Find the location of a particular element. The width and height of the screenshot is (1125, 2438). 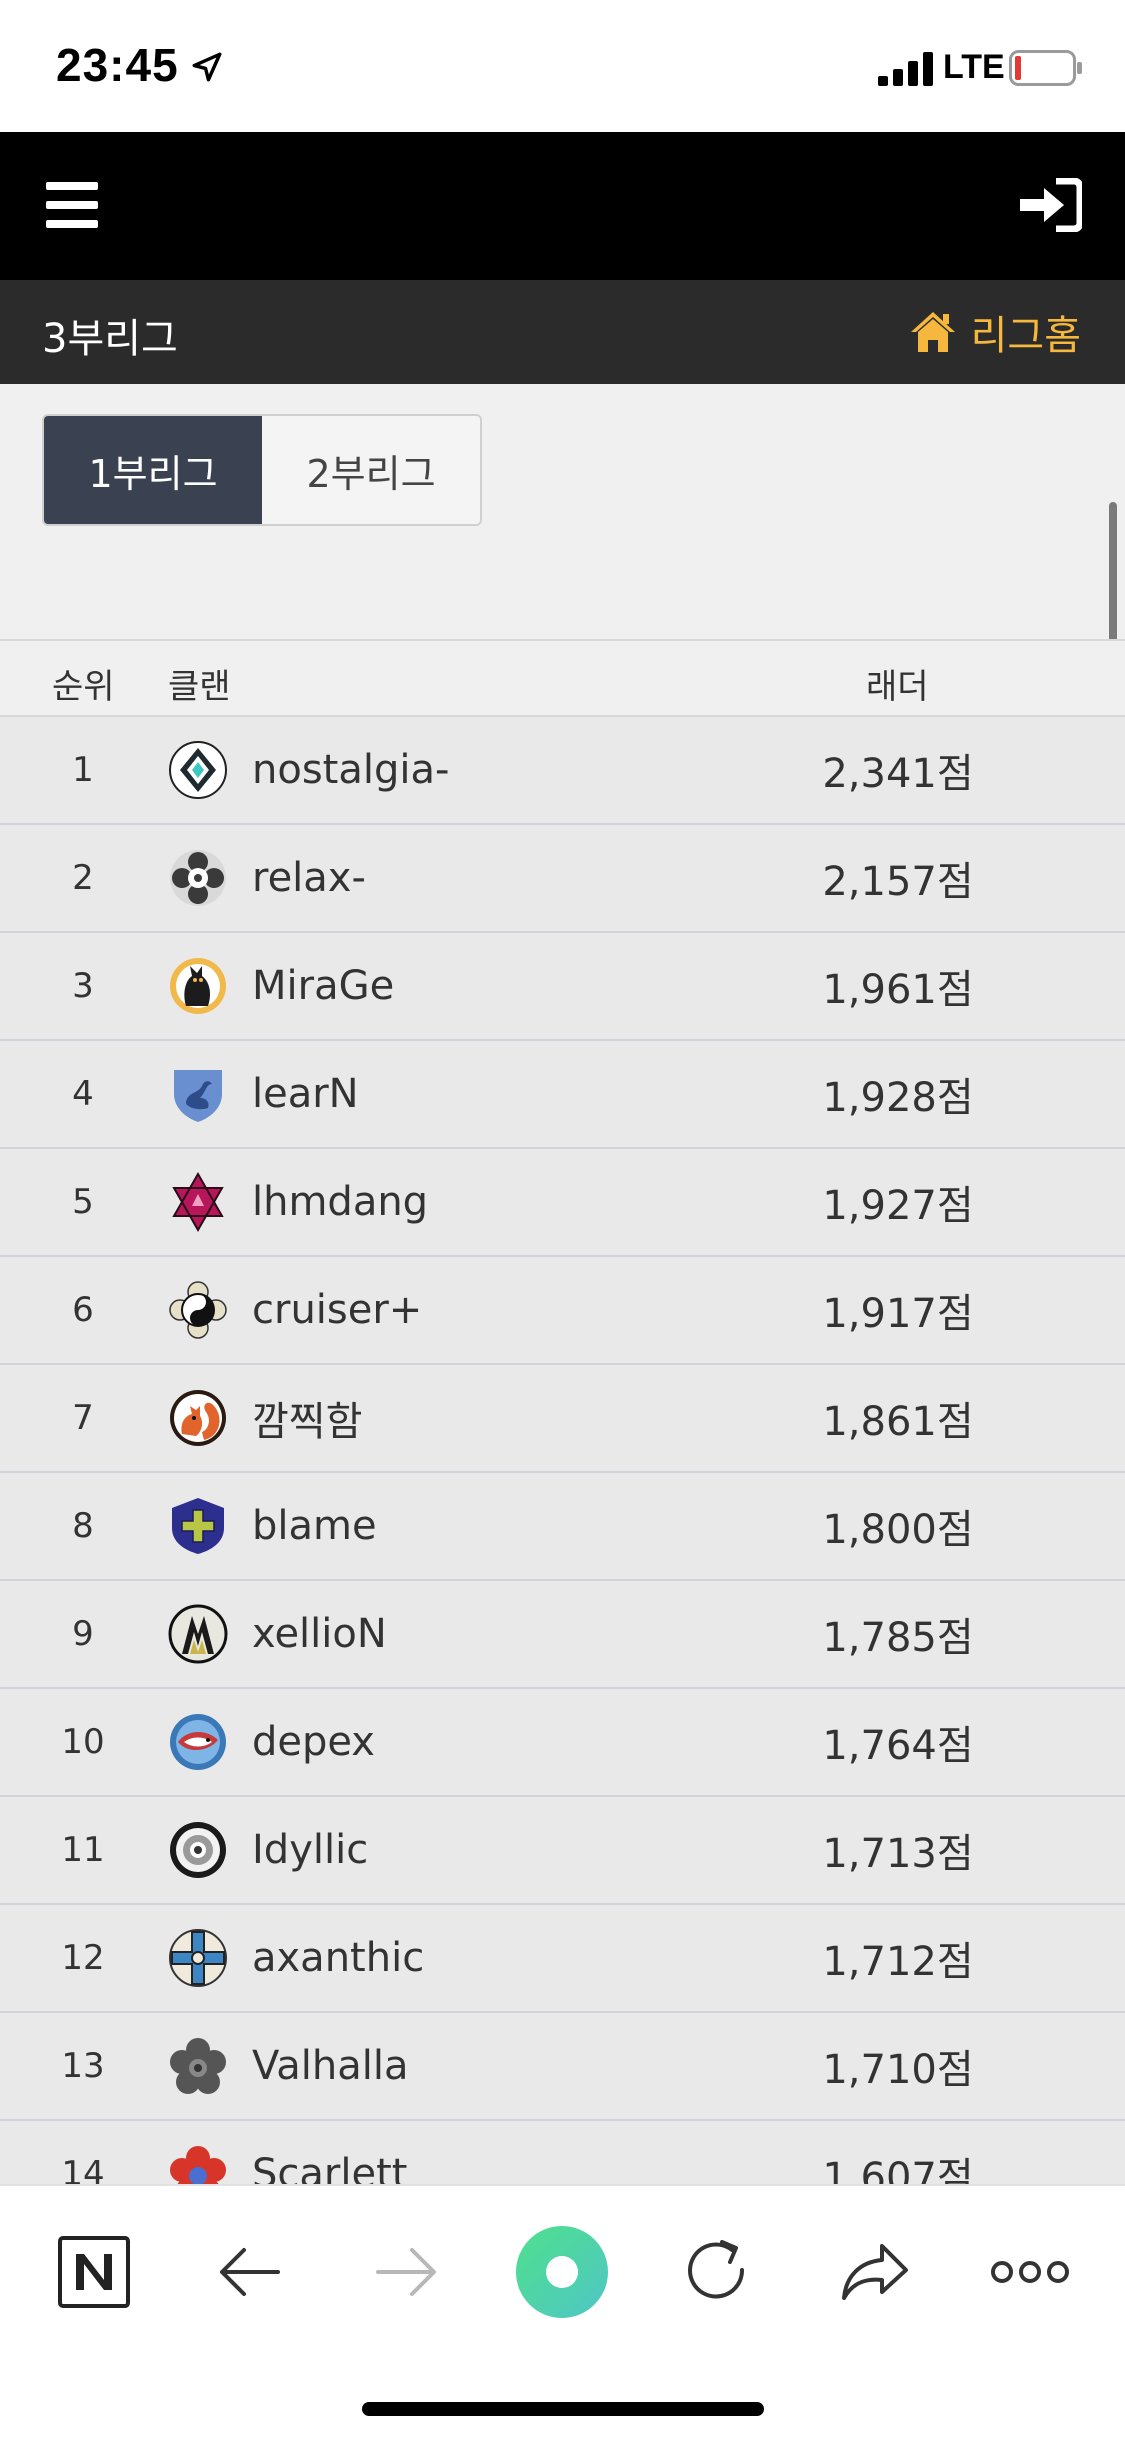

tab-division-2: 2부리그 is located at coordinates (371, 470).